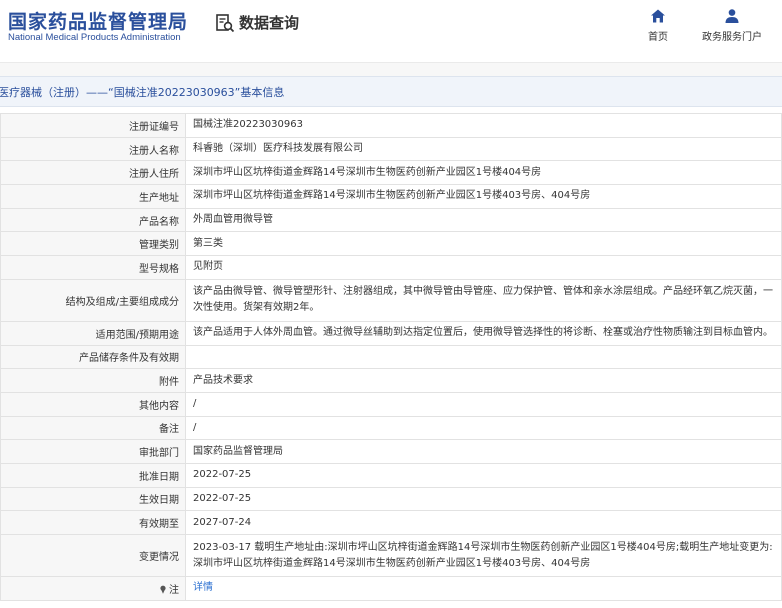 This screenshot has height=608, width=782. I want to click on table-row: 型号规格 见附页, so click(391, 267).